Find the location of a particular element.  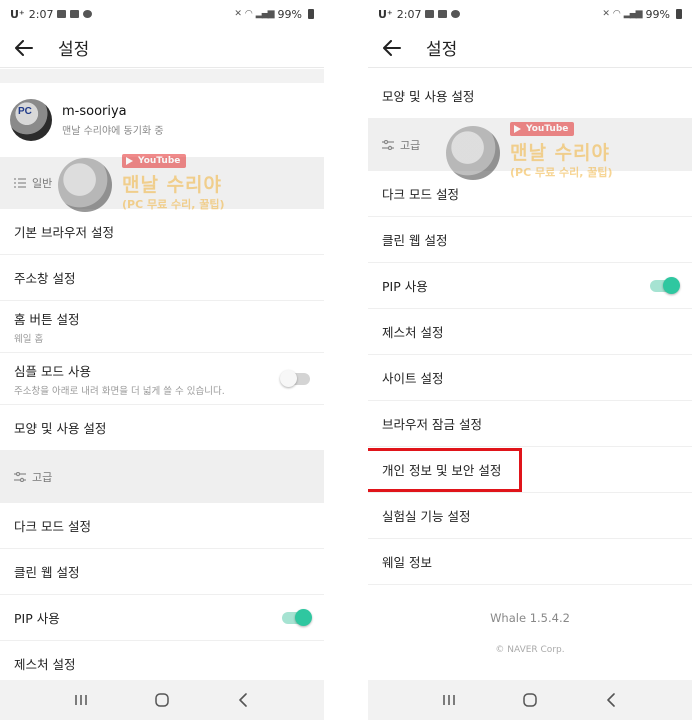

menu-item-site-settings: 사이트 설정 is located at coordinates (530, 378).